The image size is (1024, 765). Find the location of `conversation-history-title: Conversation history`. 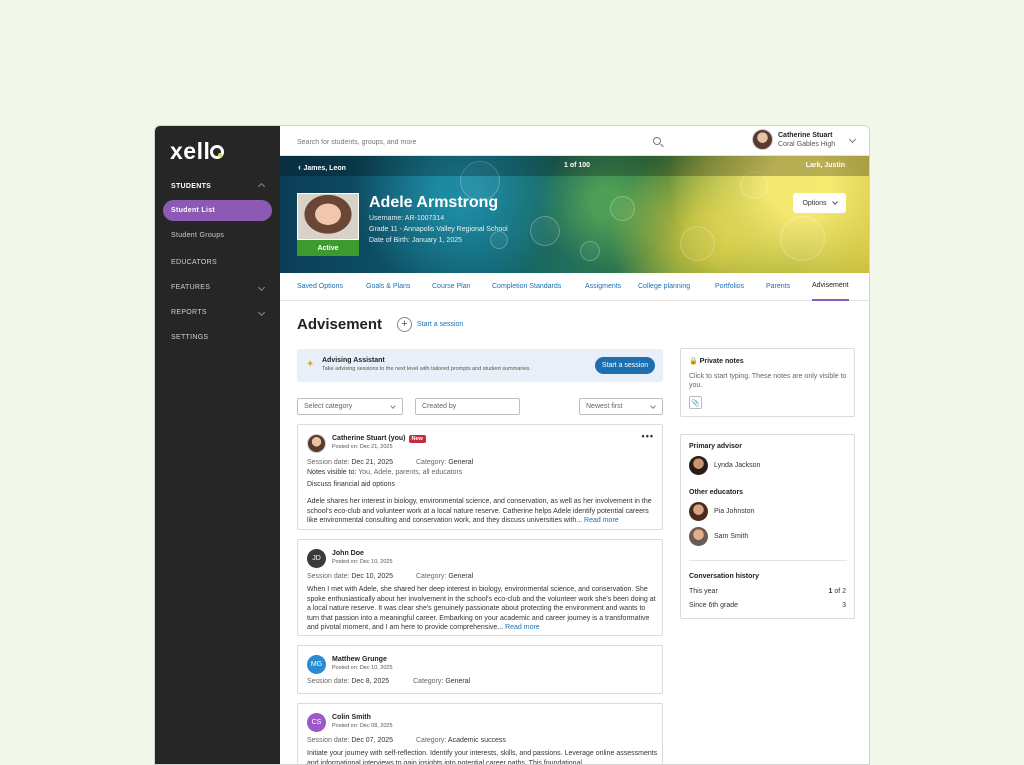

conversation-history-title: Conversation history is located at coordinates (724, 576).